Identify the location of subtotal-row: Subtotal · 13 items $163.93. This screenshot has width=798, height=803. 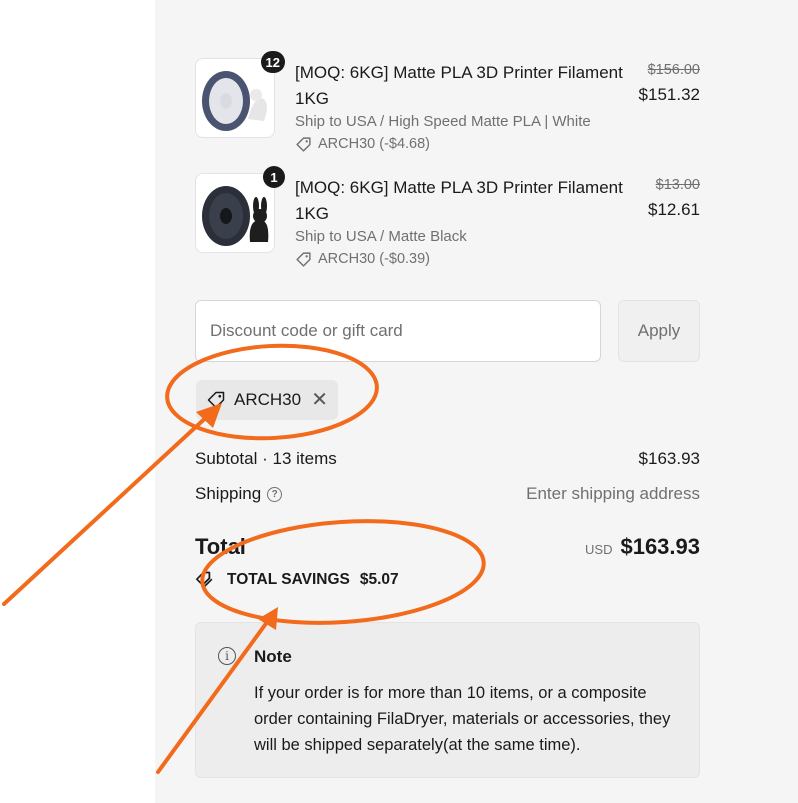
(447, 459).